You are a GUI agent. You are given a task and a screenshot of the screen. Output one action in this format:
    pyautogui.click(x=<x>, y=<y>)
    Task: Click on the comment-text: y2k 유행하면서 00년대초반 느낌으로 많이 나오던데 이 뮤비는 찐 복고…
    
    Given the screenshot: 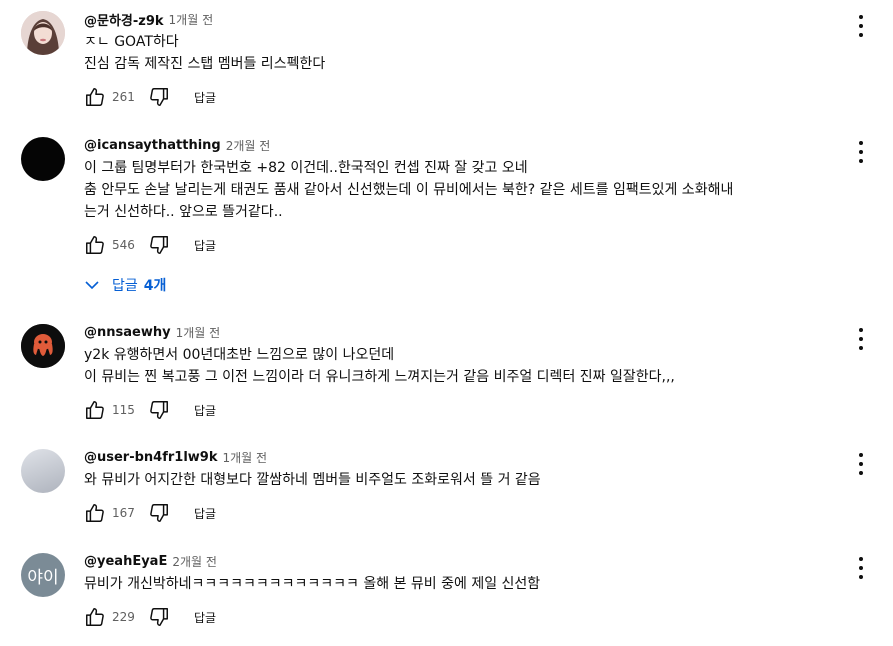 What is the action you would take?
    pyautogui.click(x=458, y=366)
    